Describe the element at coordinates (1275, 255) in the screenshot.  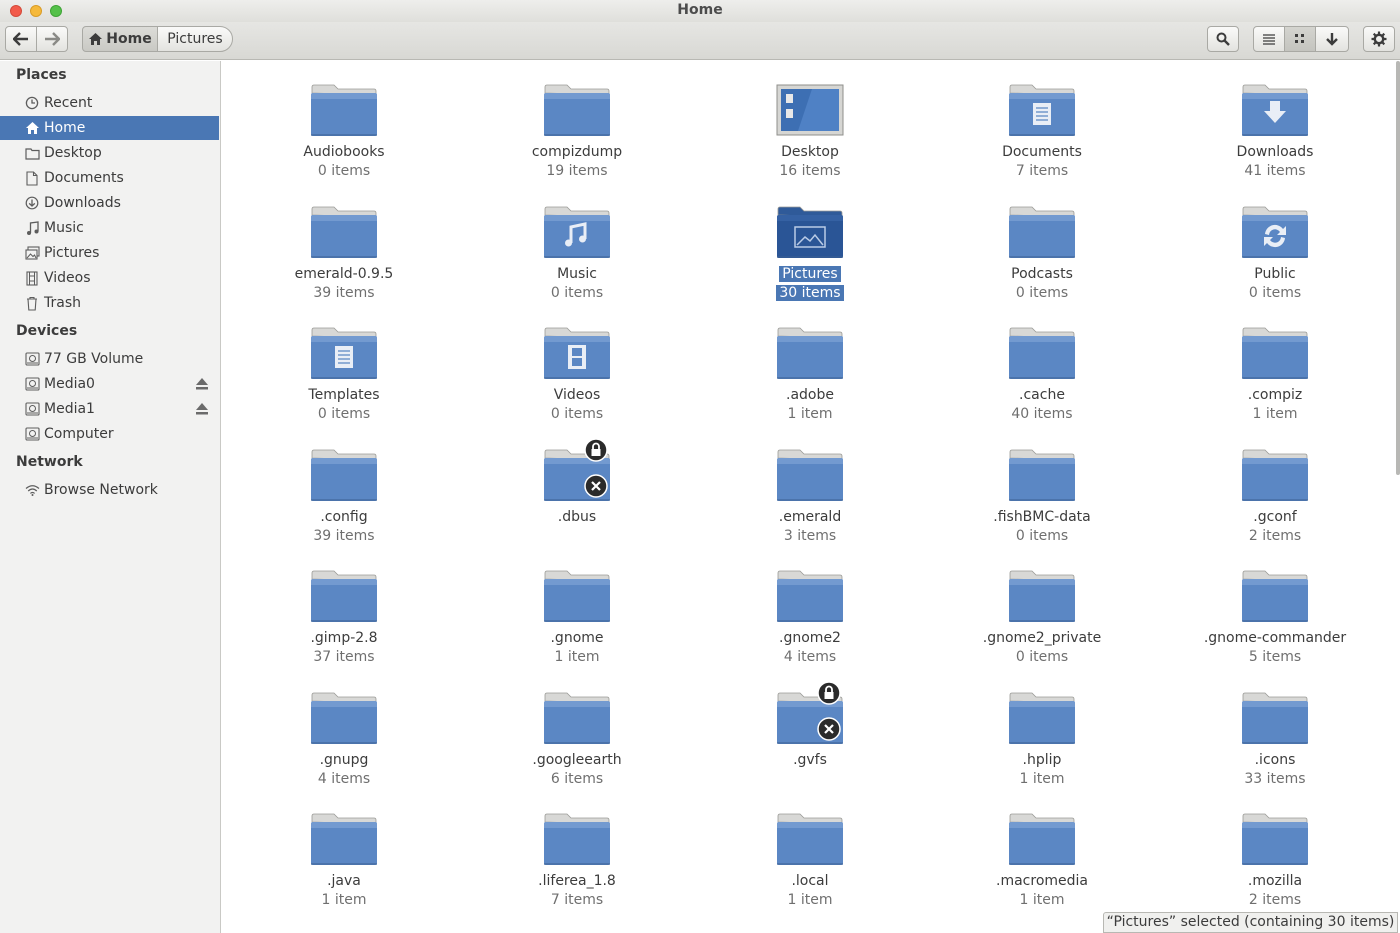
I see `folder-item: Public 0 items` at that location.